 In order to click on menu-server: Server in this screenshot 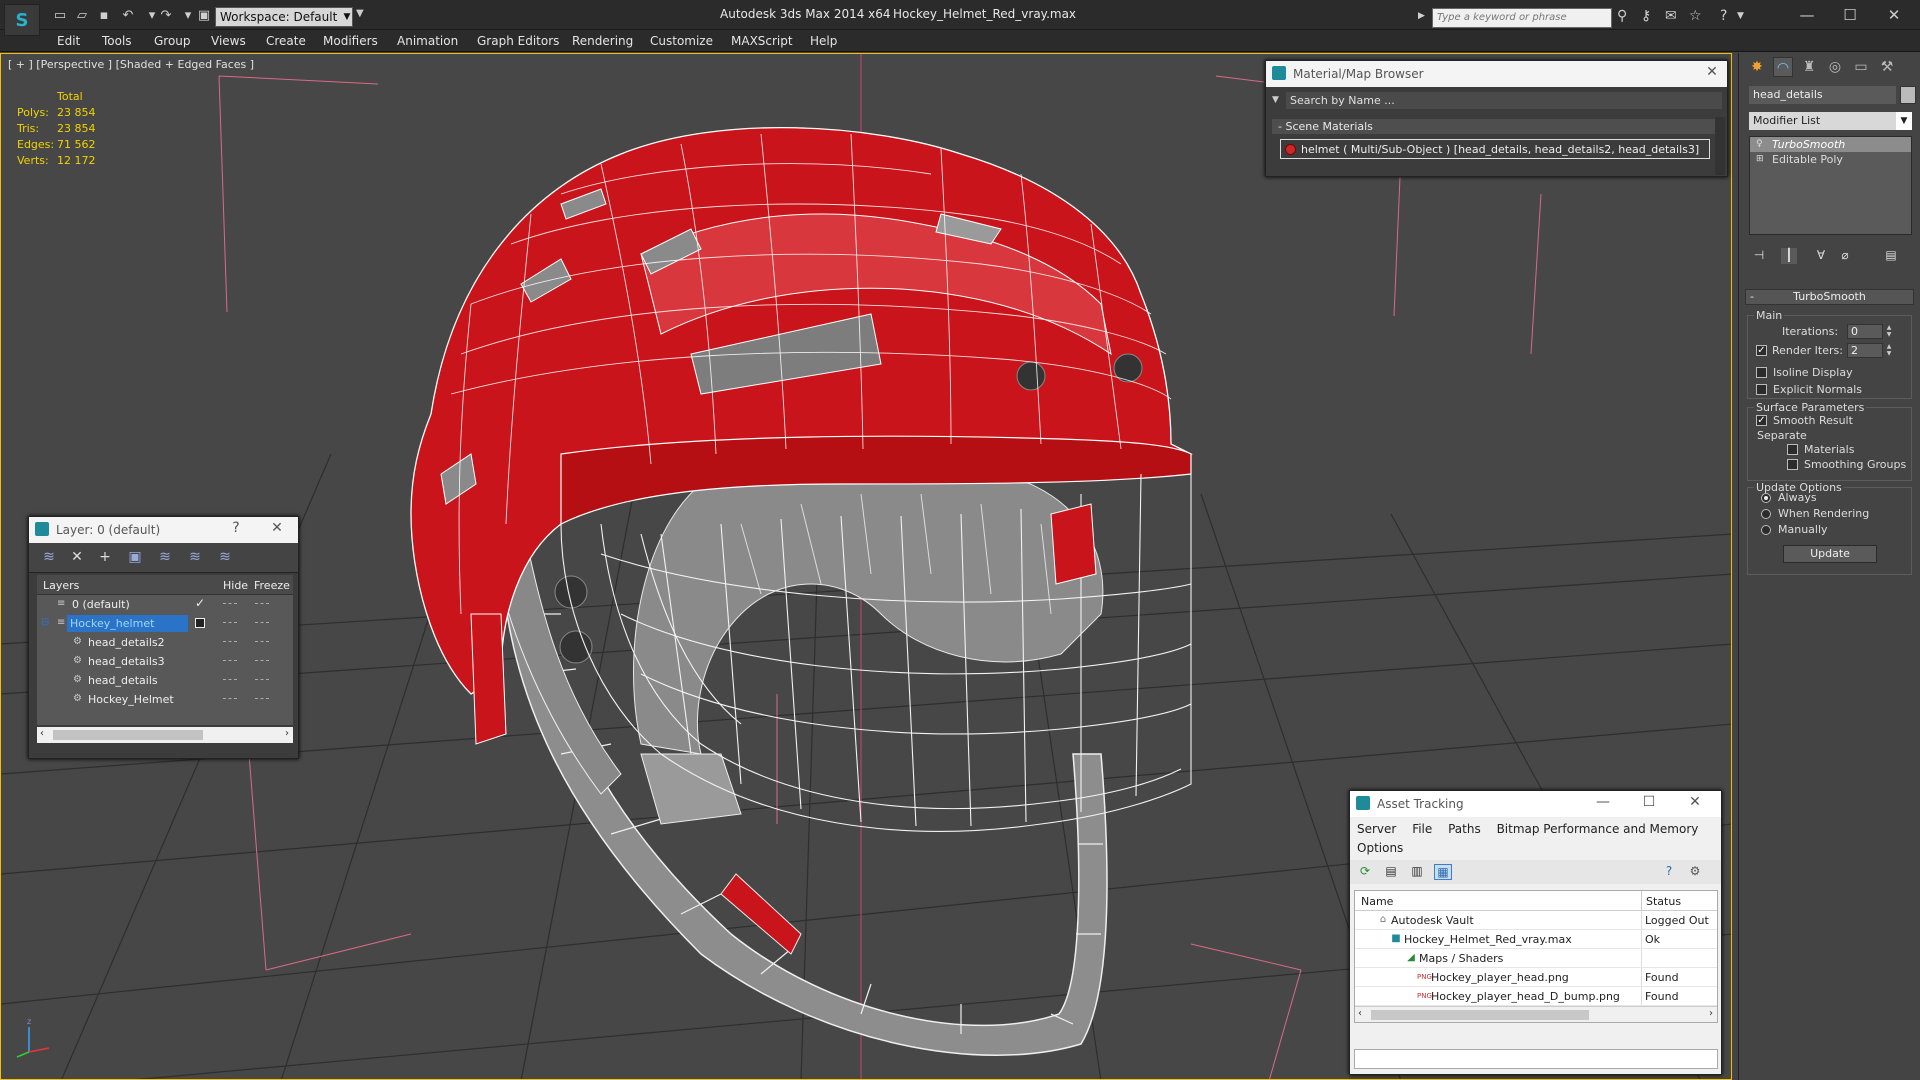, I will do `click(1376, 829)`.